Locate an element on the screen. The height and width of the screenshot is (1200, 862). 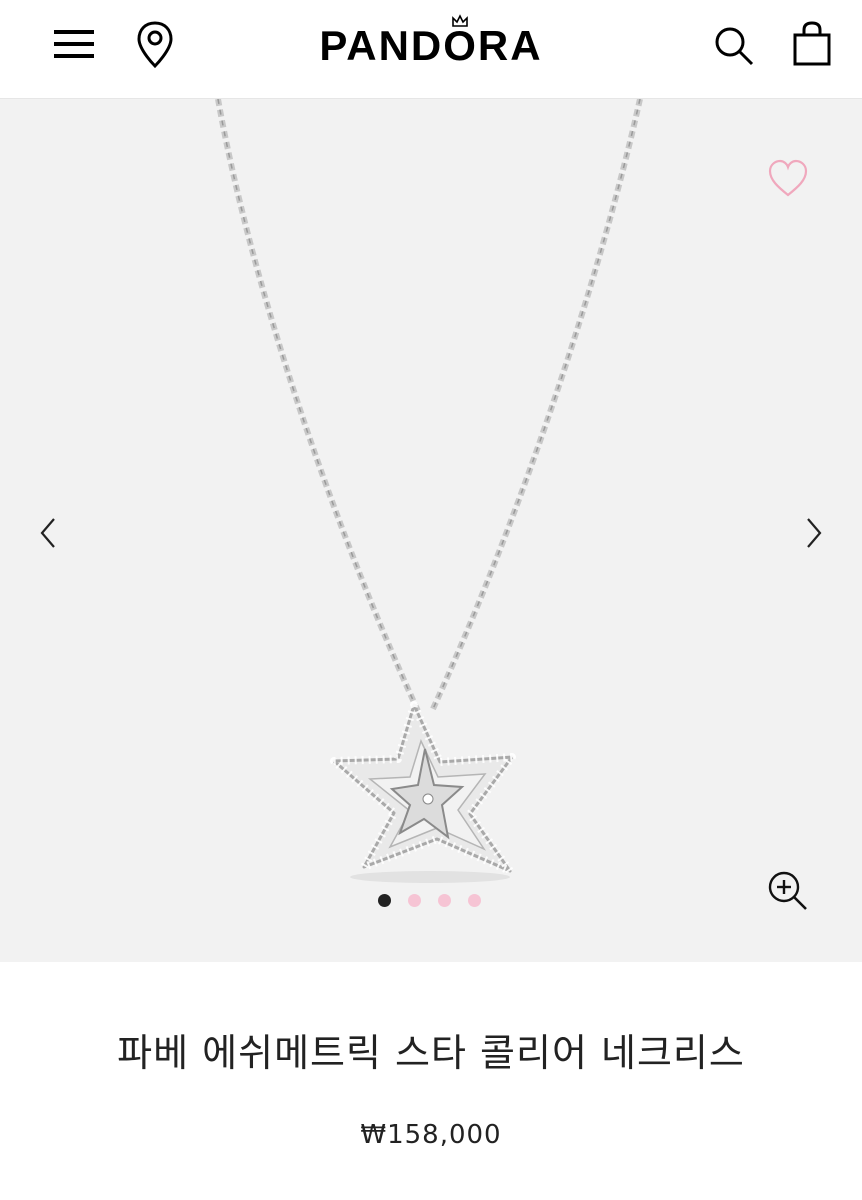
carousel-dots is located at coordinates (429, 901).